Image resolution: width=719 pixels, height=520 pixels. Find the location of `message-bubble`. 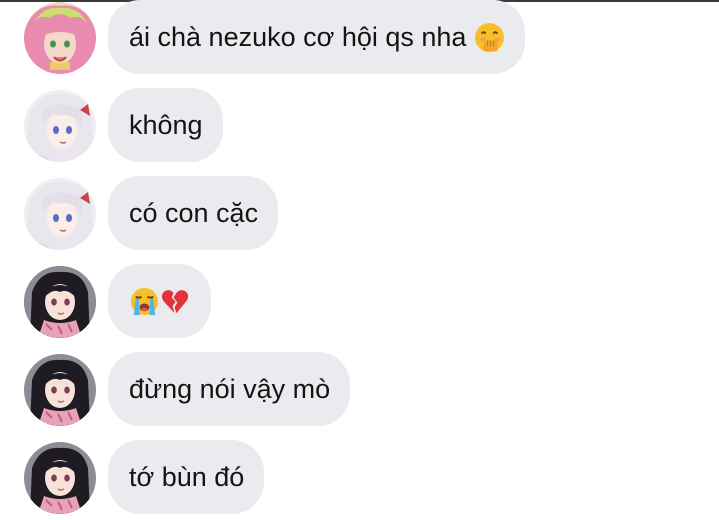

message-bubble is located at coordinates (159, 301).